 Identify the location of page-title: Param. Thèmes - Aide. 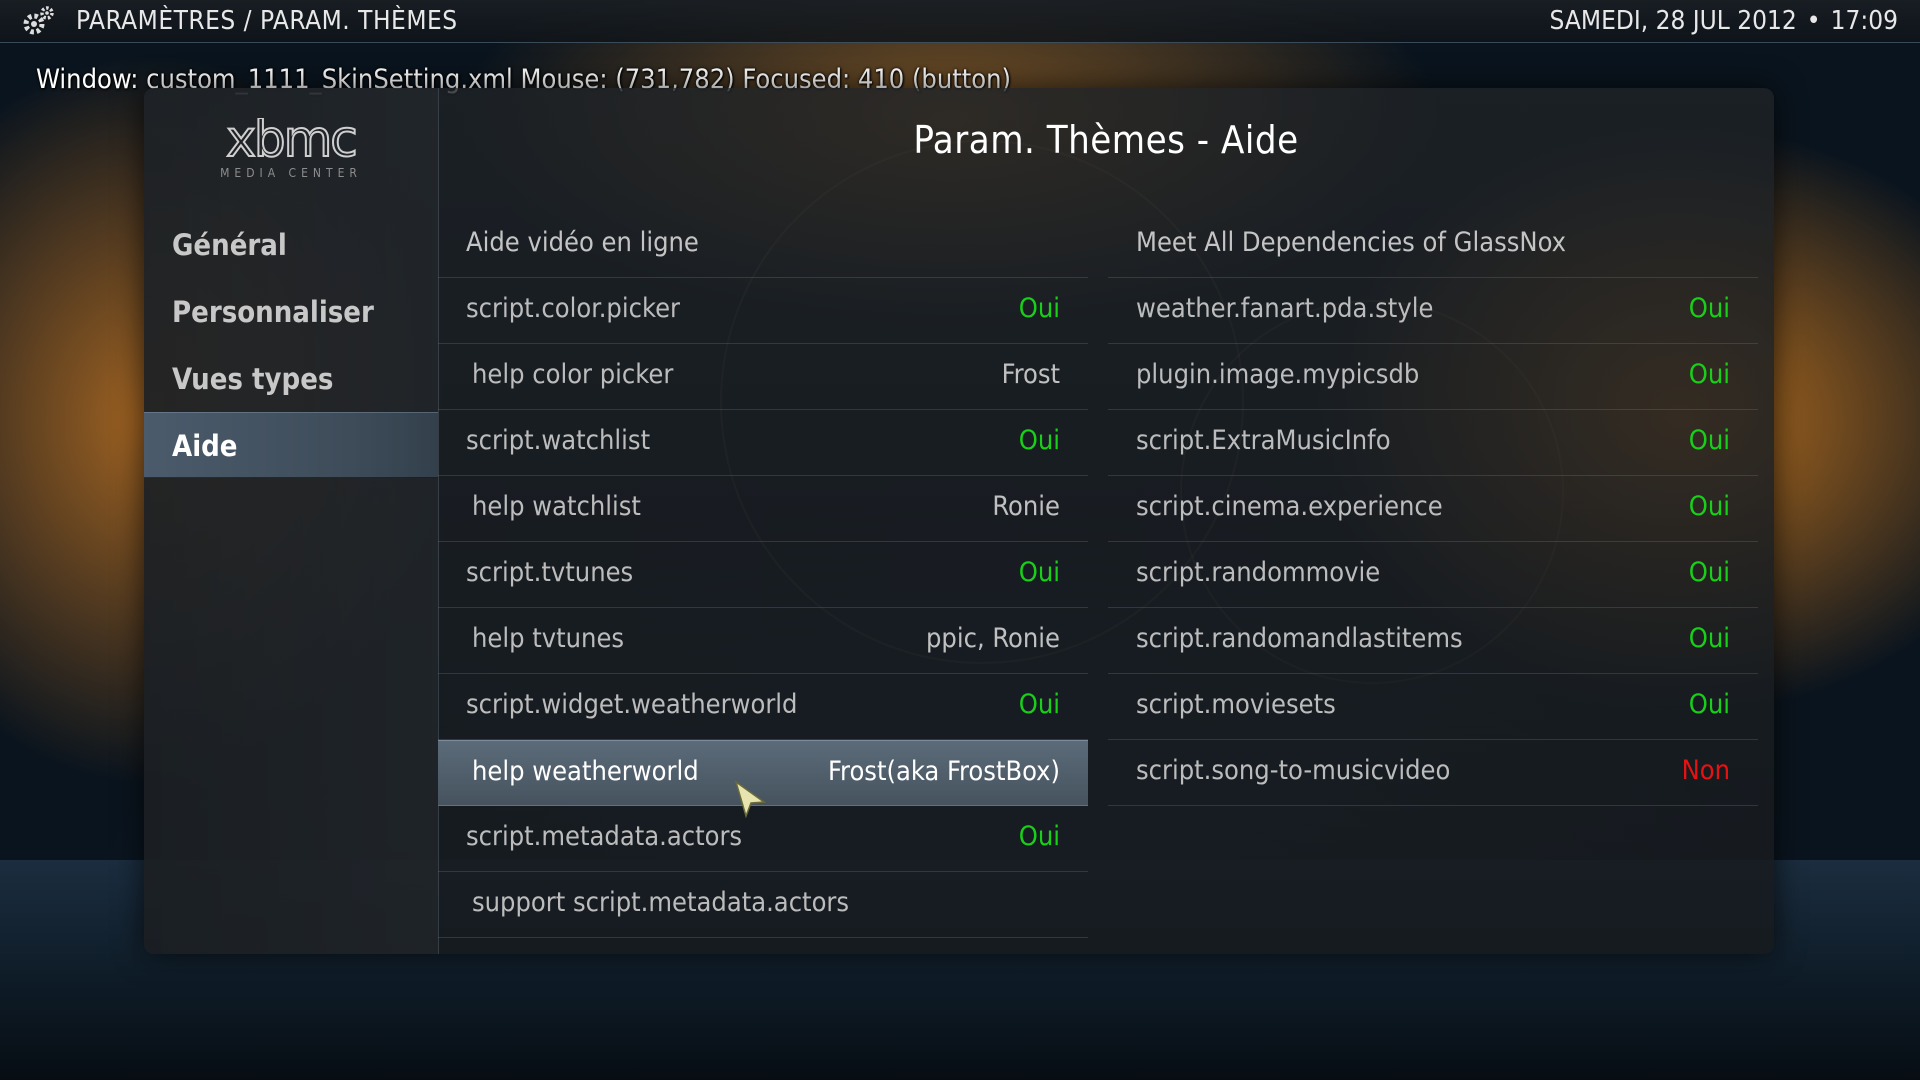
(1106, 140).